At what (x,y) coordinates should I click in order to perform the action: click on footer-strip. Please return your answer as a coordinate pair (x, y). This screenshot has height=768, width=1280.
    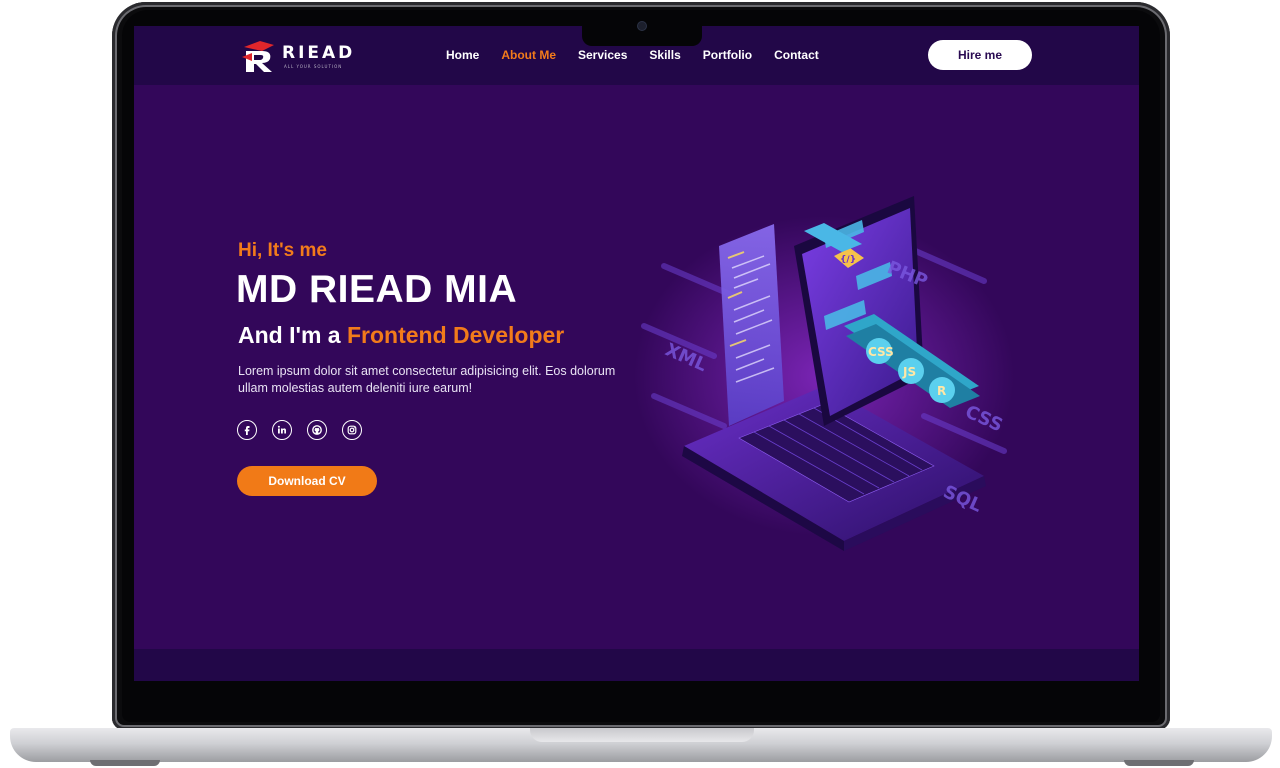
    Looking at the image, I should click on (636, 665).